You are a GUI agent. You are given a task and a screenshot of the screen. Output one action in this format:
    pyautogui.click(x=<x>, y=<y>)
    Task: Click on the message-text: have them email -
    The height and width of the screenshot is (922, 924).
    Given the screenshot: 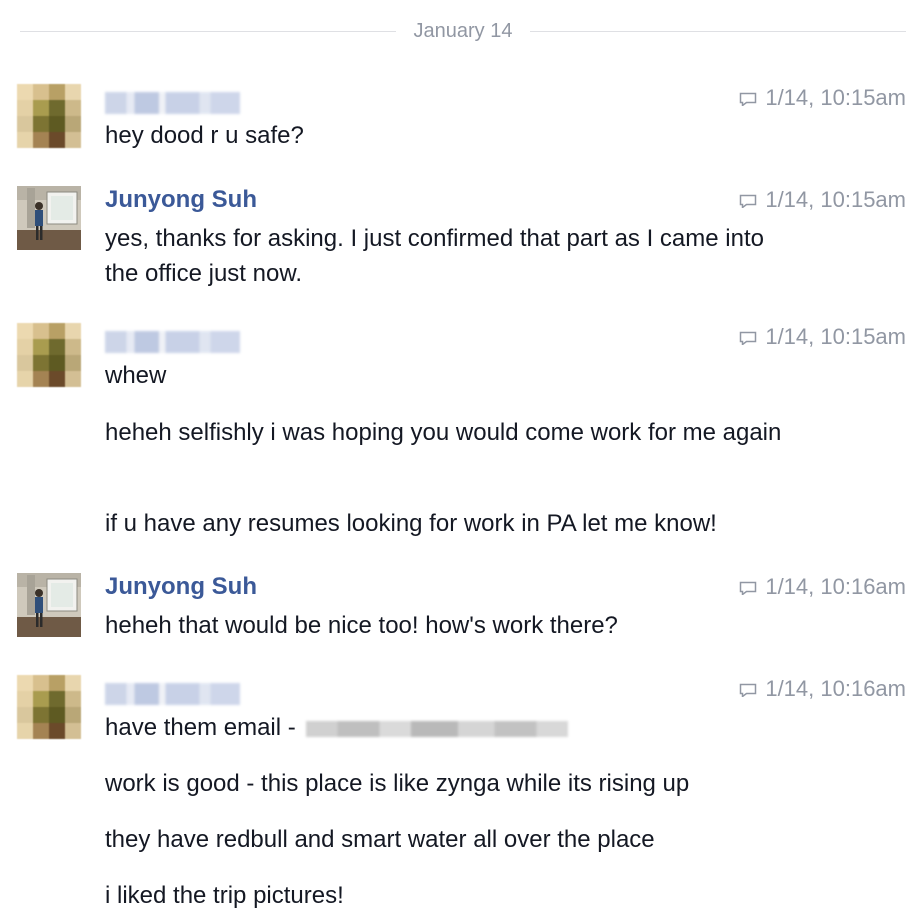 What is the action you would take?
    pyautogui.click(x=450, y=727)
    